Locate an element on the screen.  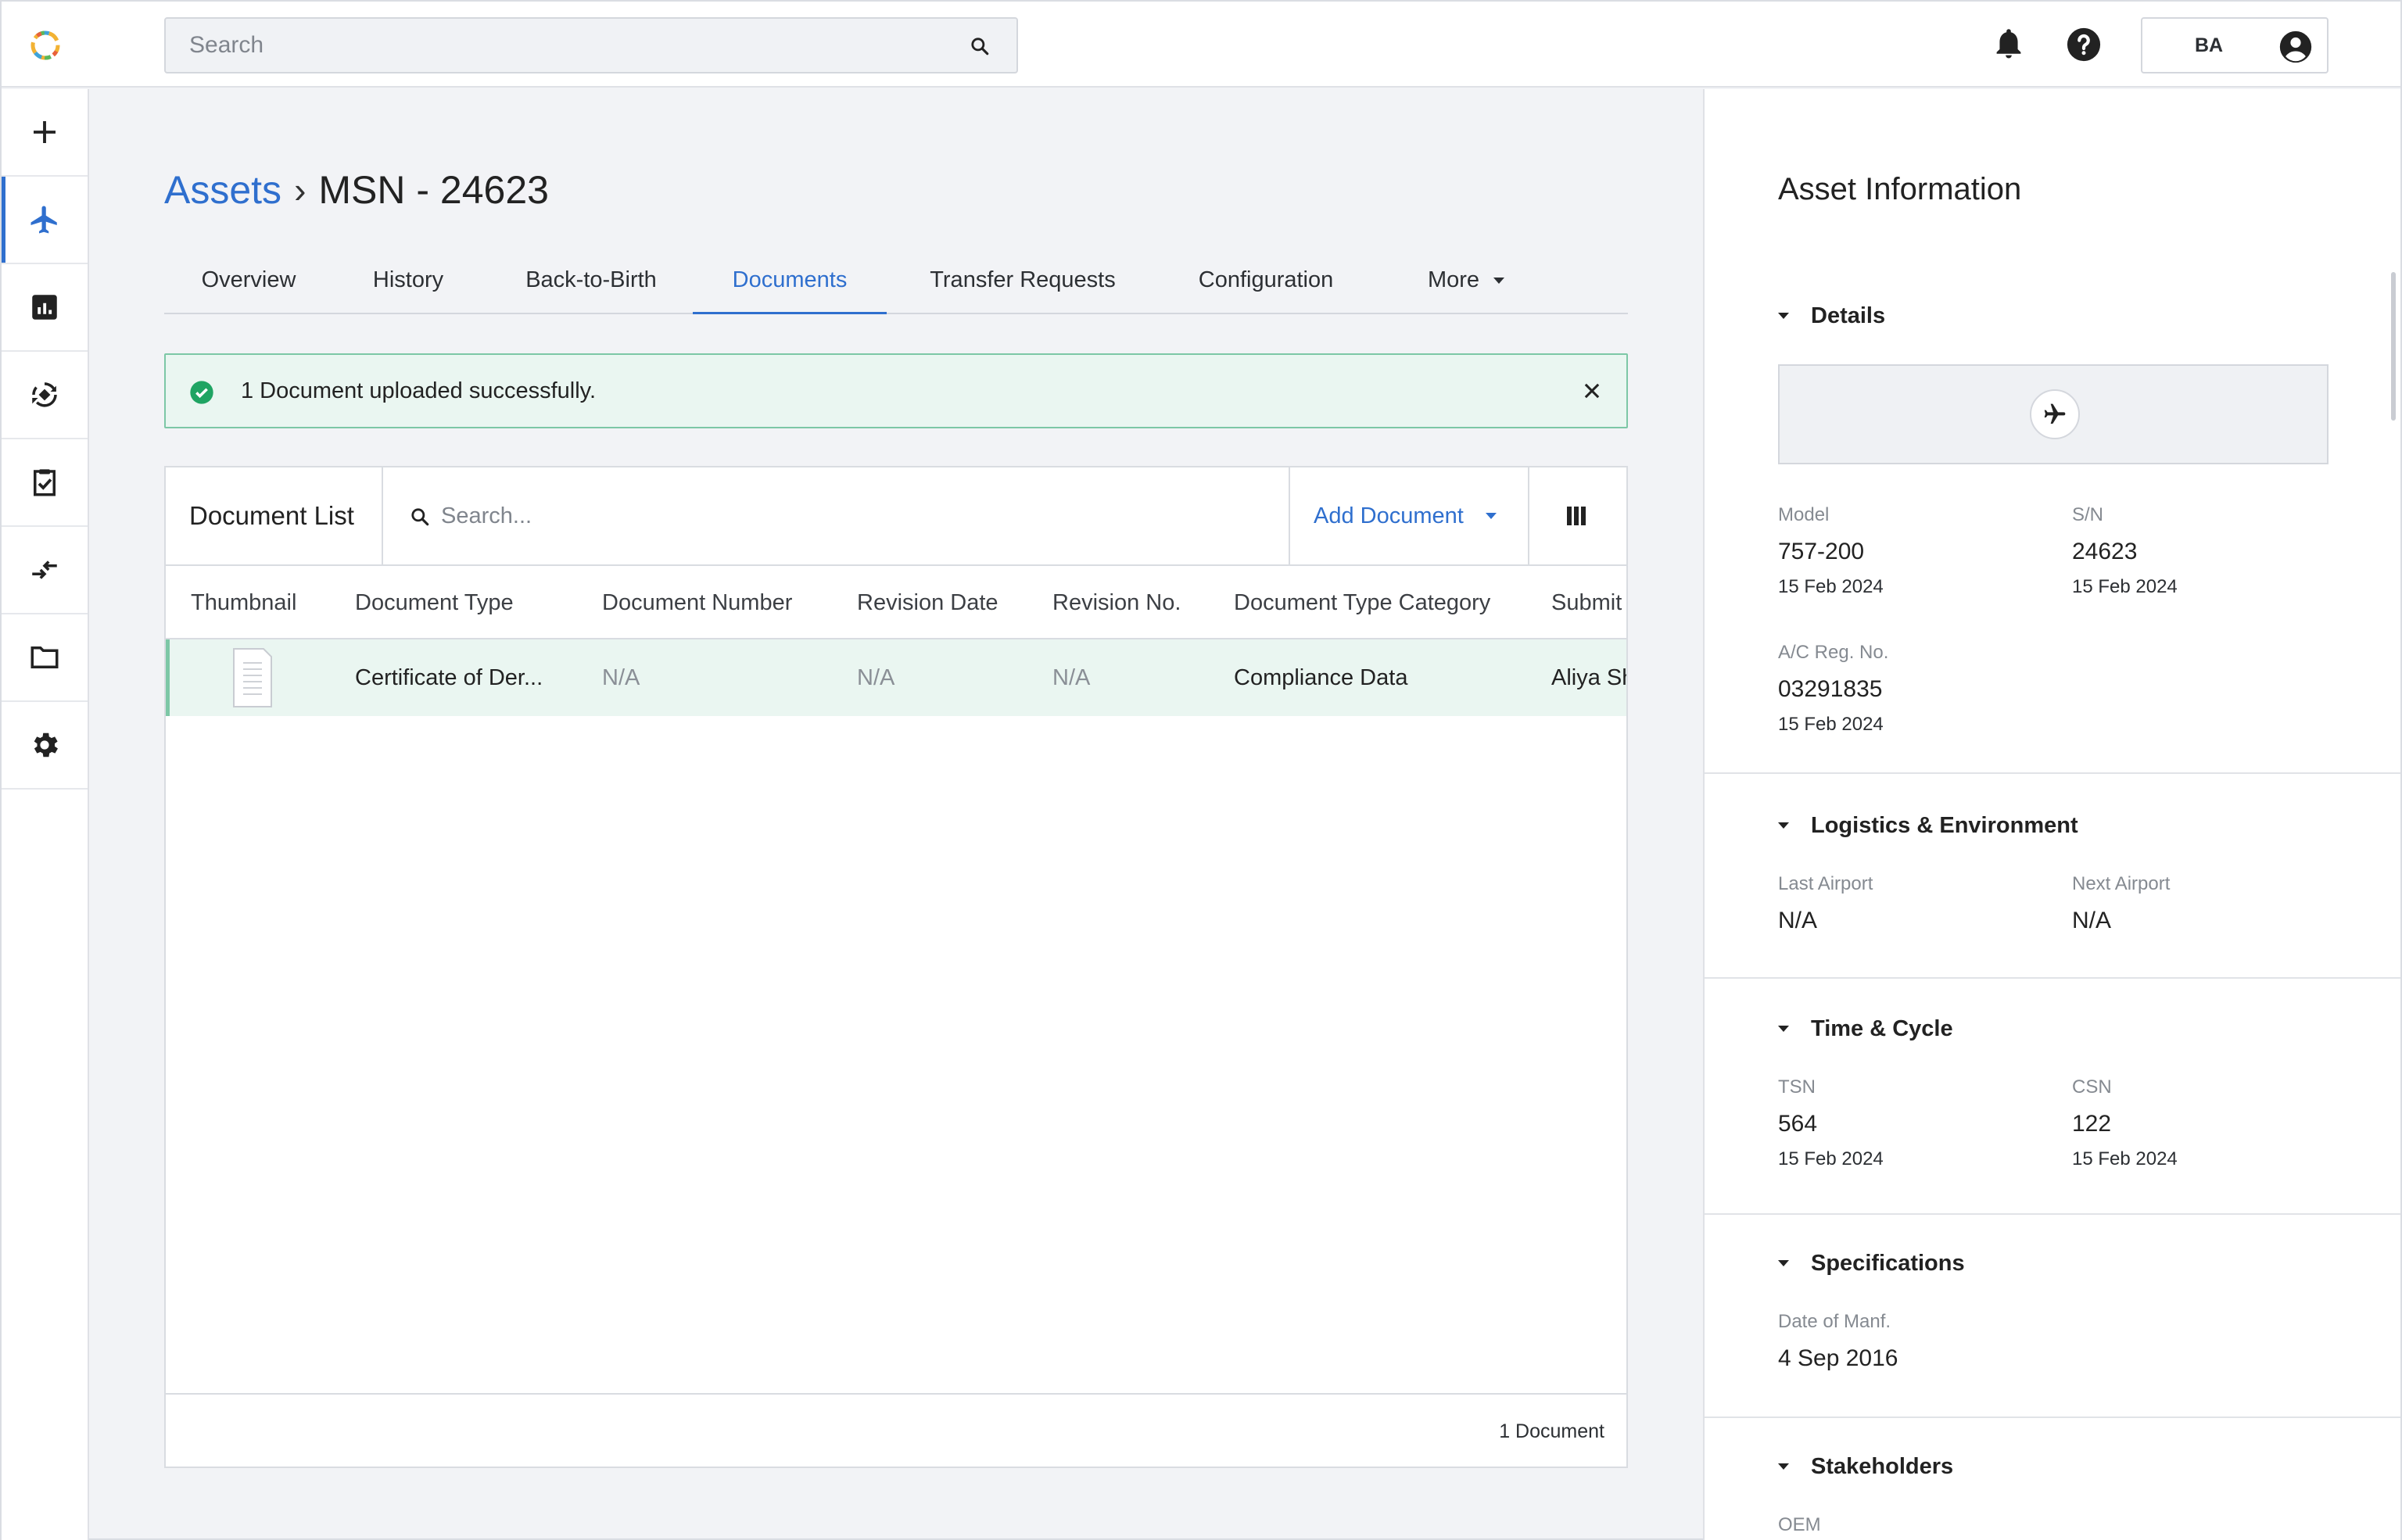
folder-icon is located at coordinates (44, 657).